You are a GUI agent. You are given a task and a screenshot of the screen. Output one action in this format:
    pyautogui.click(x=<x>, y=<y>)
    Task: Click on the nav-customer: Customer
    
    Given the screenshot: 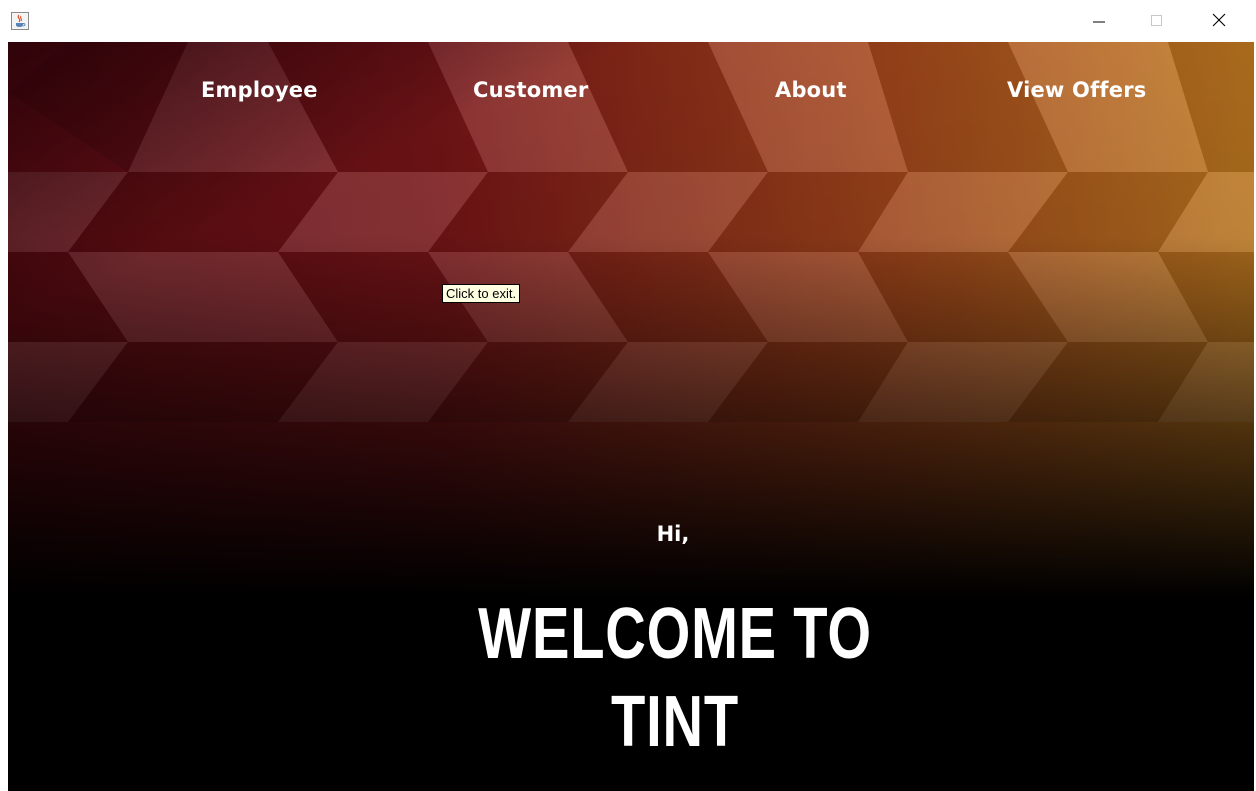 What is the action you would take?
    pyautogui.click(x=530, y=90)
    